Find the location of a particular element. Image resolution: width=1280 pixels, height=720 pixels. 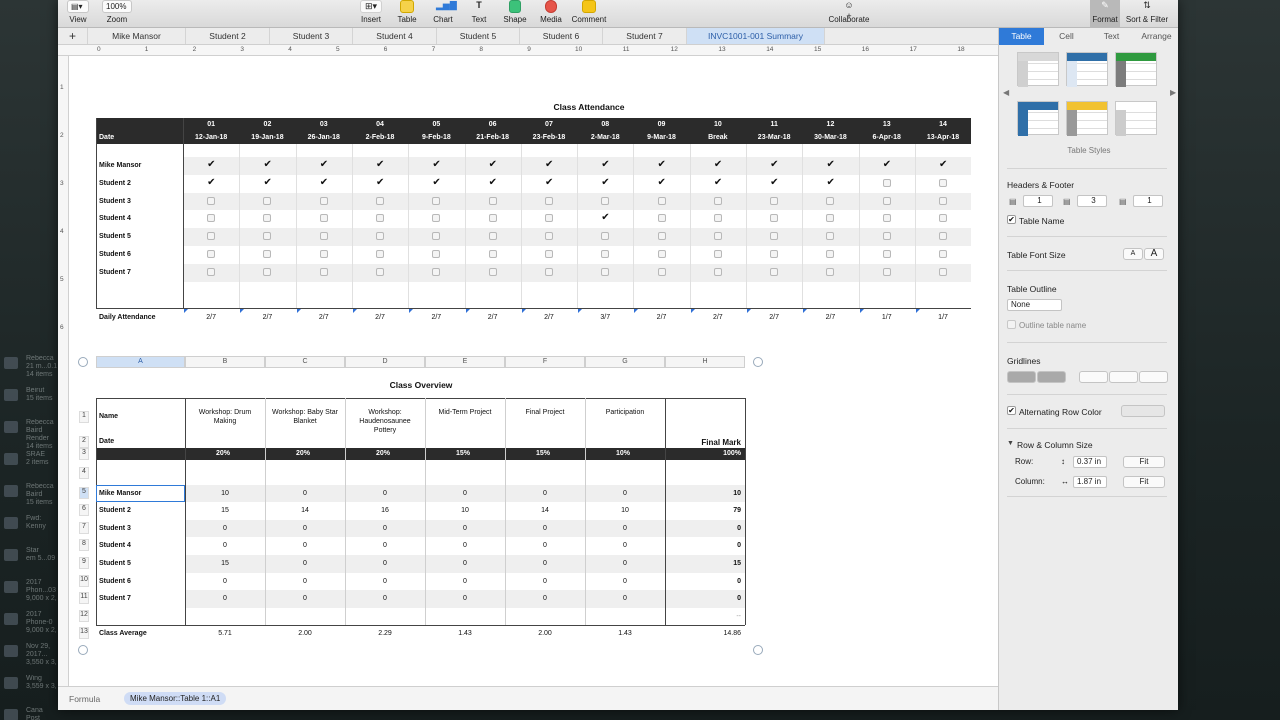

collaborate-button: ☺+ Collaborate is located at coordinates (849, 12).